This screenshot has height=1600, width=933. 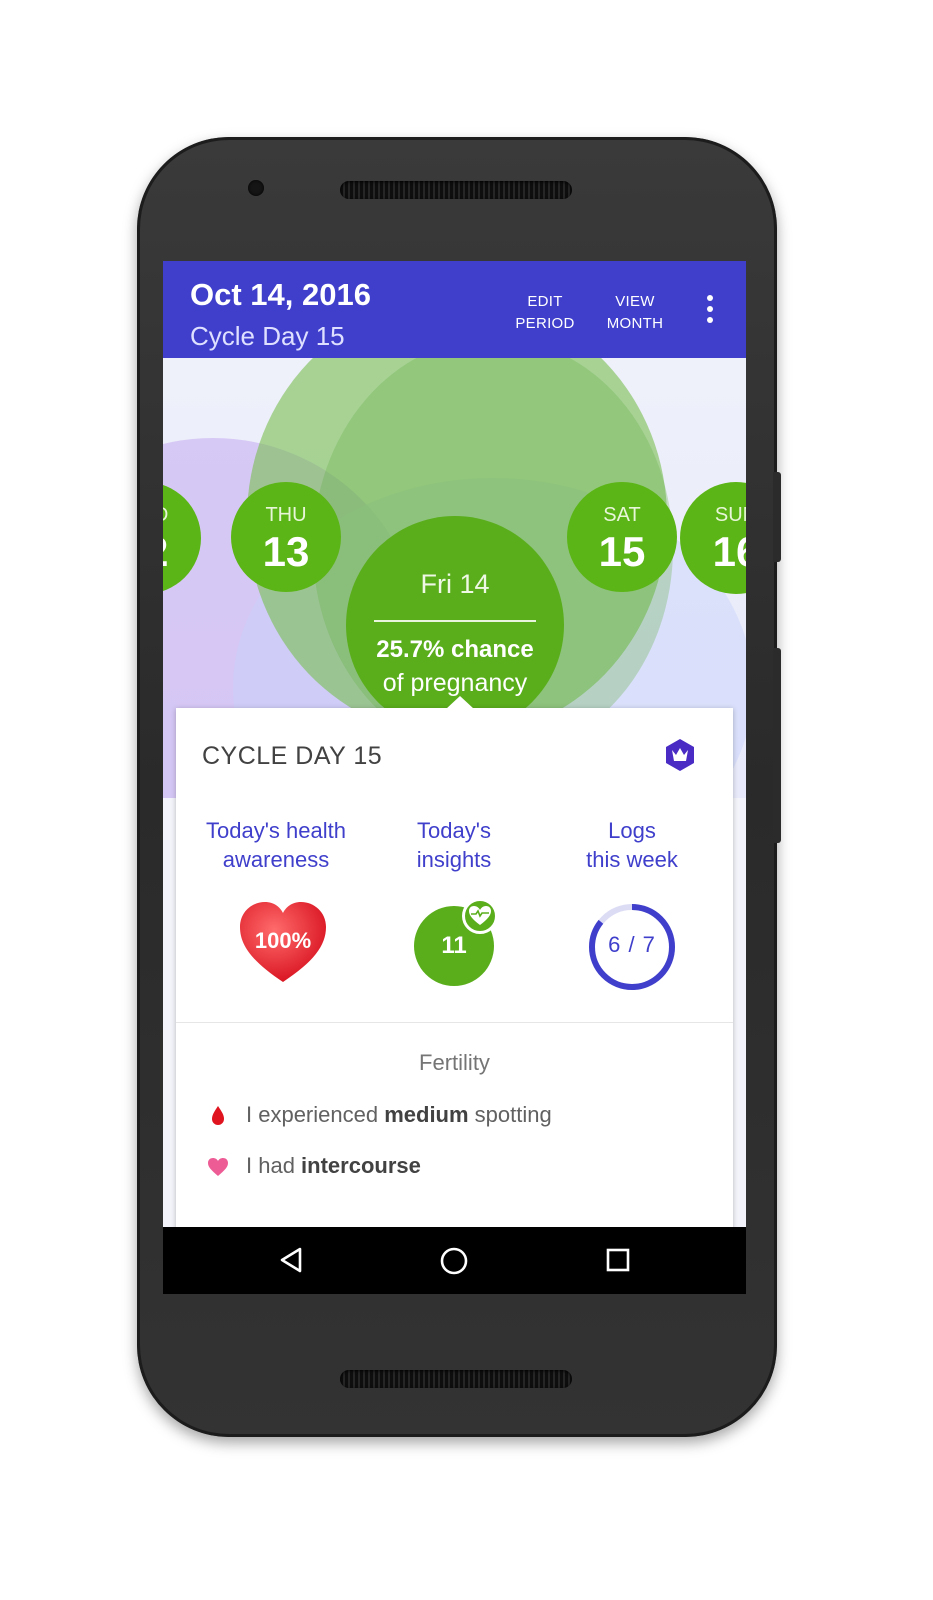 I want to click on selected-day-label: Fri 14, so click(x=455, y=584).